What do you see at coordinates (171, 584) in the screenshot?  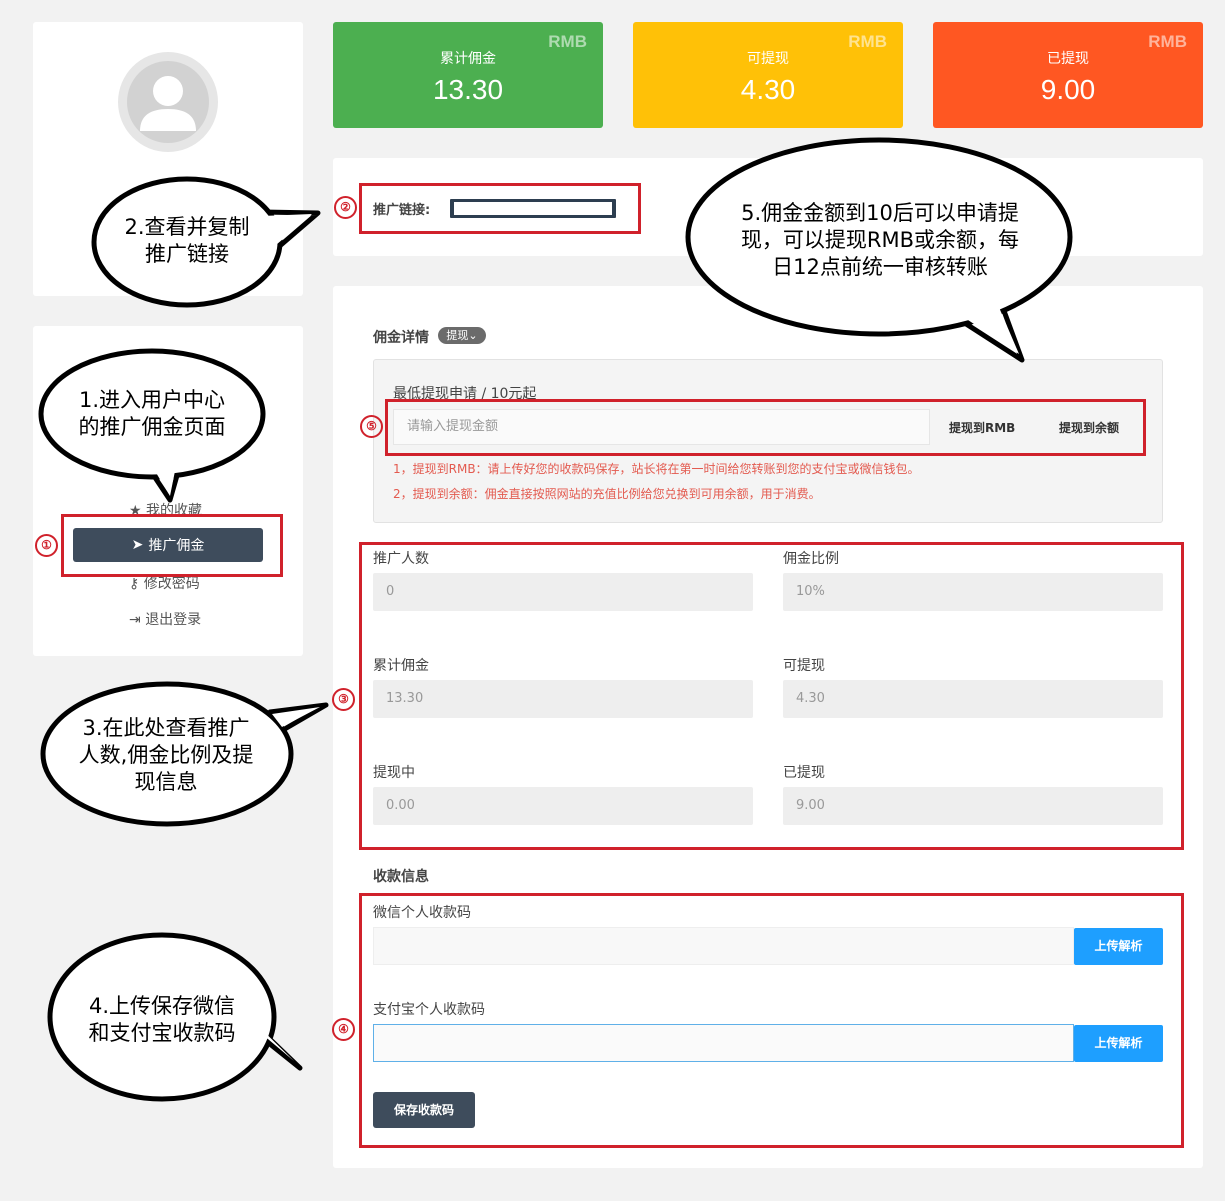 I see `sidebar-item-label: 修改密码` at bounding box center [171, 584].